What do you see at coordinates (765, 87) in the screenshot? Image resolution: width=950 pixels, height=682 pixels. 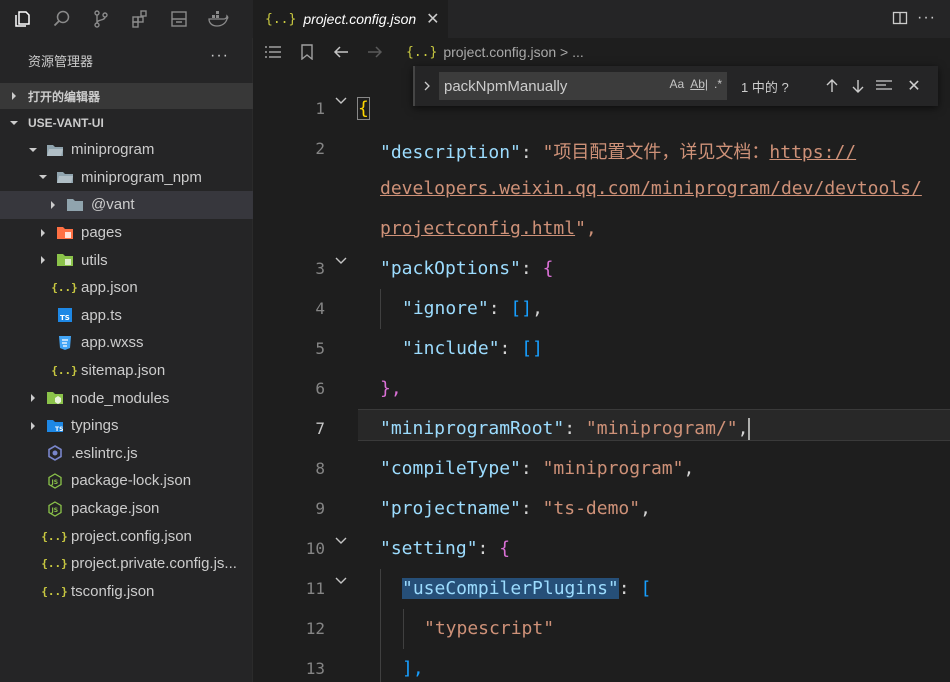 I see `match-count: 1 中的 ?` at bounding box center [765, 87].